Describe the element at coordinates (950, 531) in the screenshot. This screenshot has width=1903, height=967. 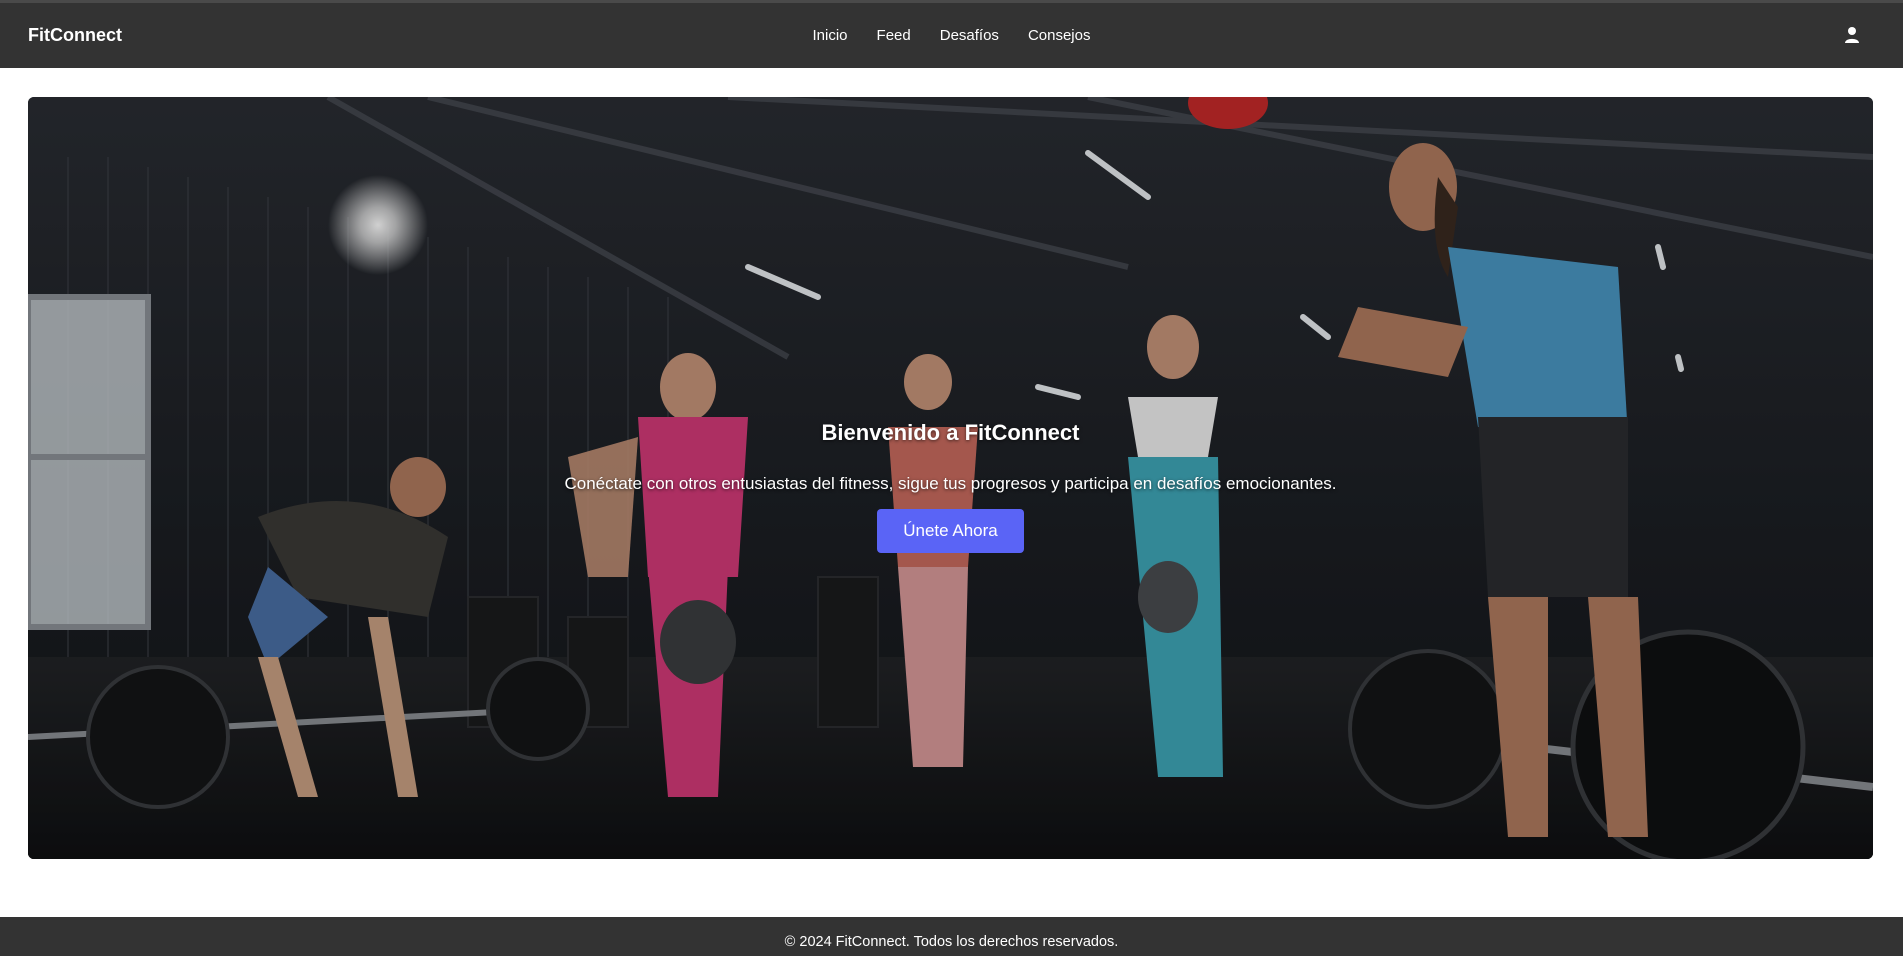
I see `join-now-button: Únete Ahora` at that location.